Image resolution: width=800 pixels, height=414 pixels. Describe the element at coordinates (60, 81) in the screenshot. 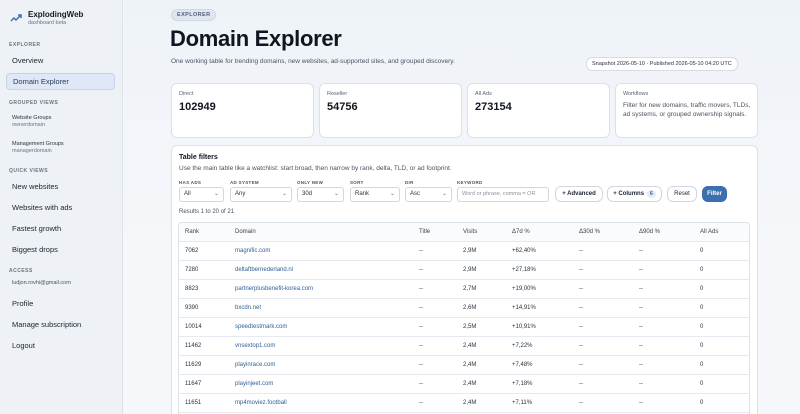

I see `sidebar-item-domain-explorer: Domain Explorer` at that location.